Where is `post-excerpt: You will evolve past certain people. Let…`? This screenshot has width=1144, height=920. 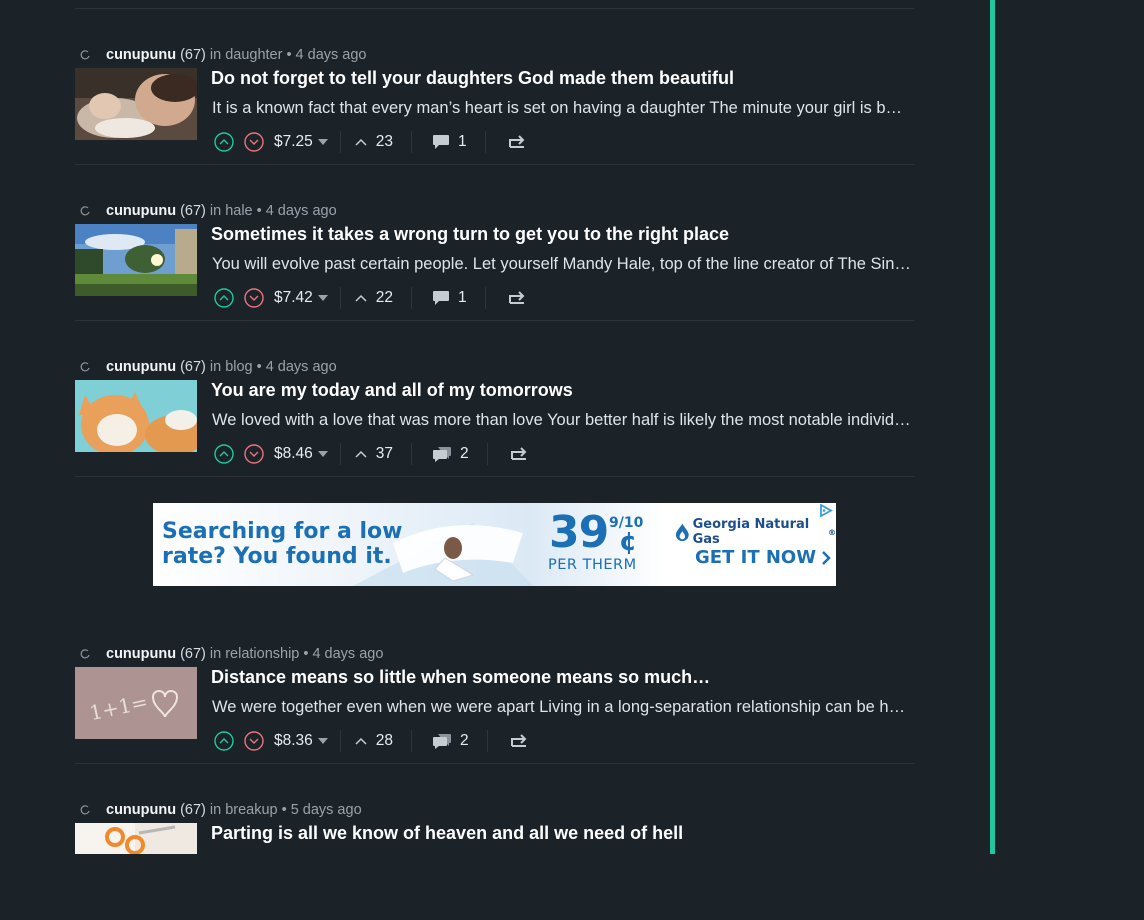
post-excerpt: You will evolve past certain people. Let… is located at coordinates (561, 264).